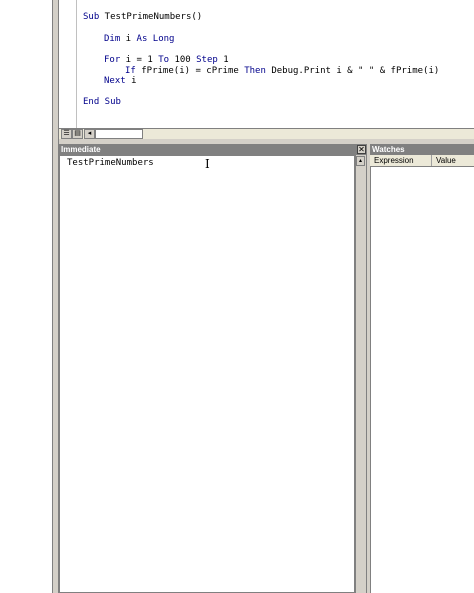  I want to click on full-module-view-icon: ▤, so click(77, 134).